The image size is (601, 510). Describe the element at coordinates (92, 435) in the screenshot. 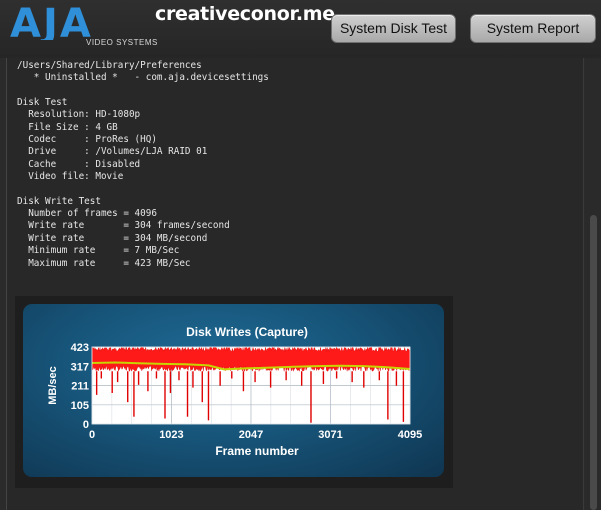

I see `x-tick-label: 0` at that location.